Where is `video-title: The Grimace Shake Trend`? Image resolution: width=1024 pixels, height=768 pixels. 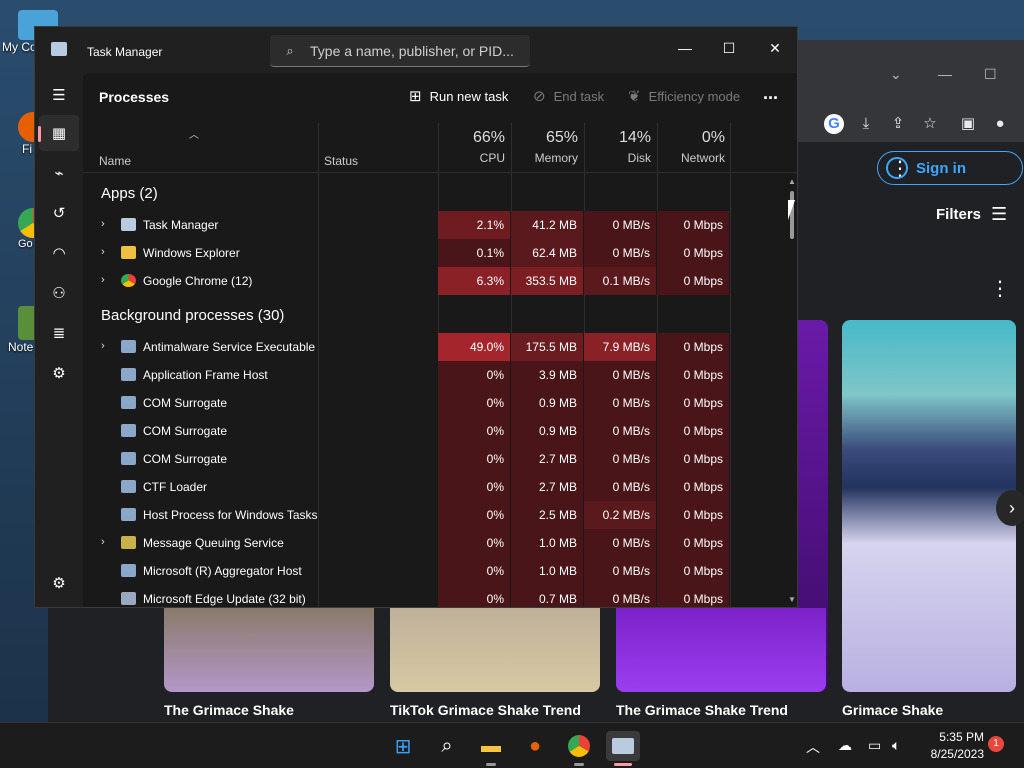 video-title: The Grimace Shake Trend is located at coordinates (702, 710).